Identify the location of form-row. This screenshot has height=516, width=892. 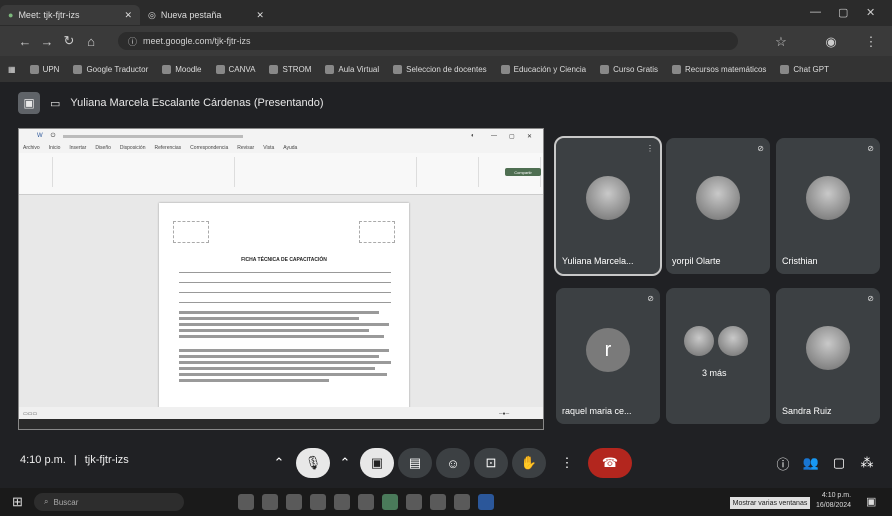
(285, 300).